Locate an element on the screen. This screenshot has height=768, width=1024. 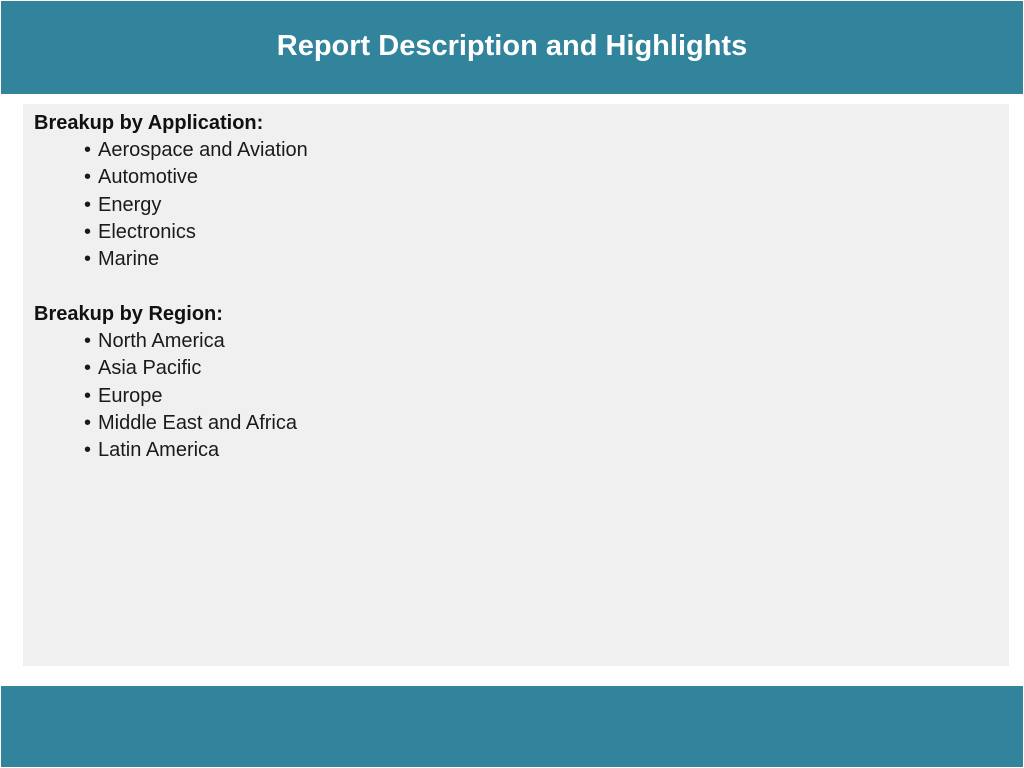
list-item: • Energy is located at coordinates (196, 205).